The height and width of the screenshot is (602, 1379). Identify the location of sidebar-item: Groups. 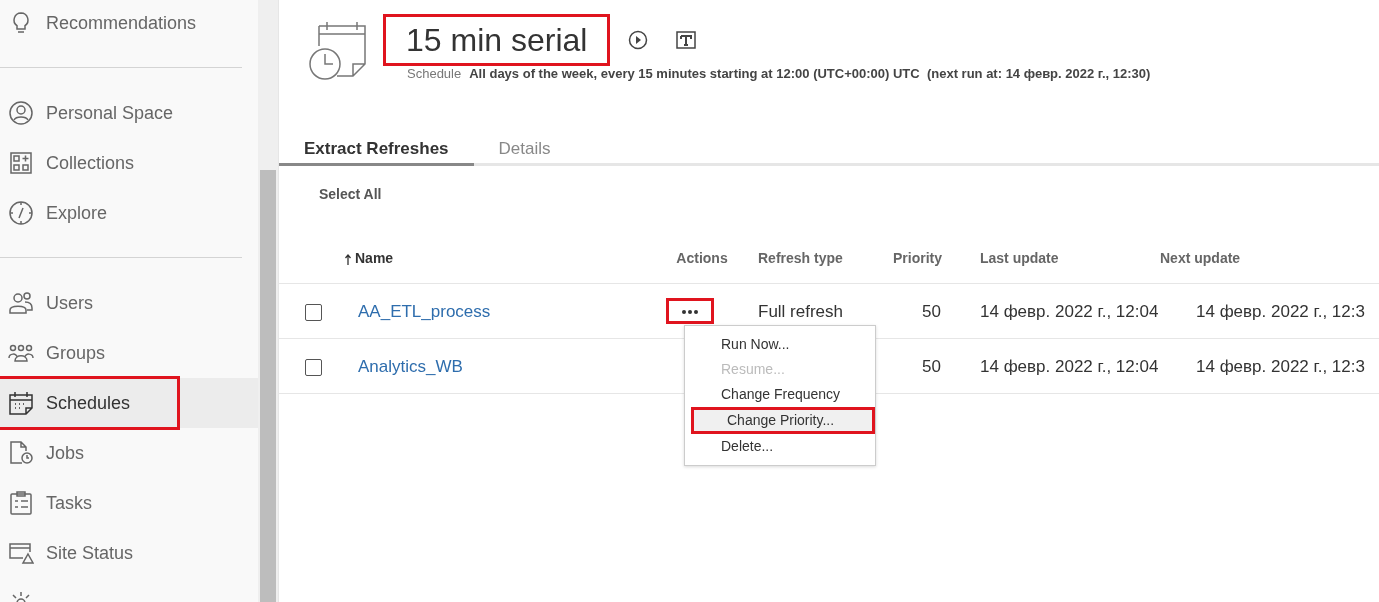
(129, 353).